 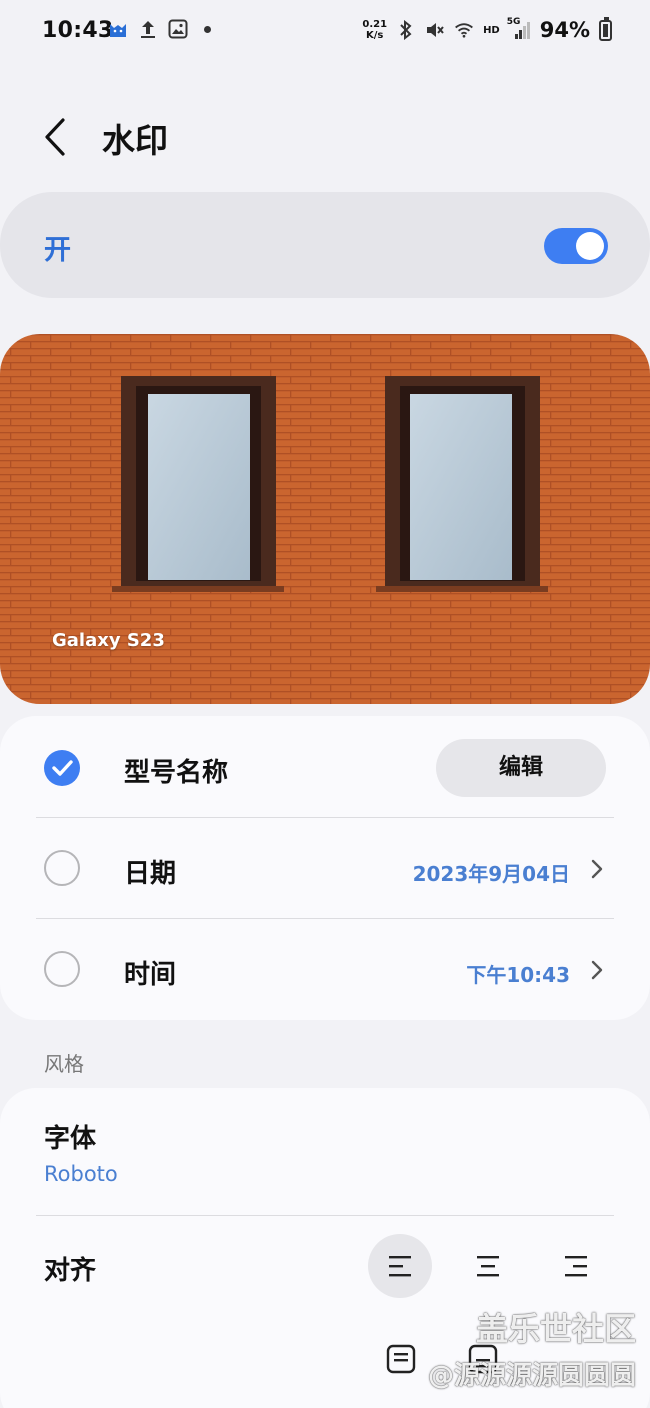 What do you see at coordinates (491, 874) in the screenshot?
I see `date-value: 2023年9月04日` at bounding box center [491, 874].